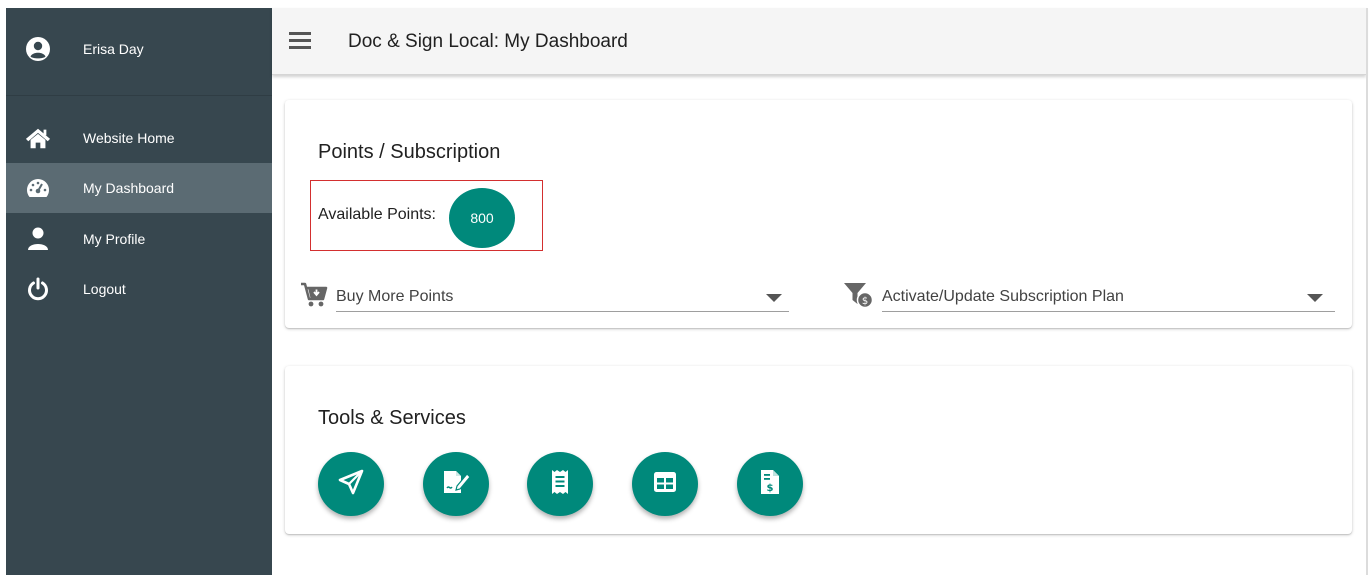  What do you see at coordinates (114, 239) in the screenshot?
I see `sidebar-item-label: My Profile` at bounding box center [114, 239].